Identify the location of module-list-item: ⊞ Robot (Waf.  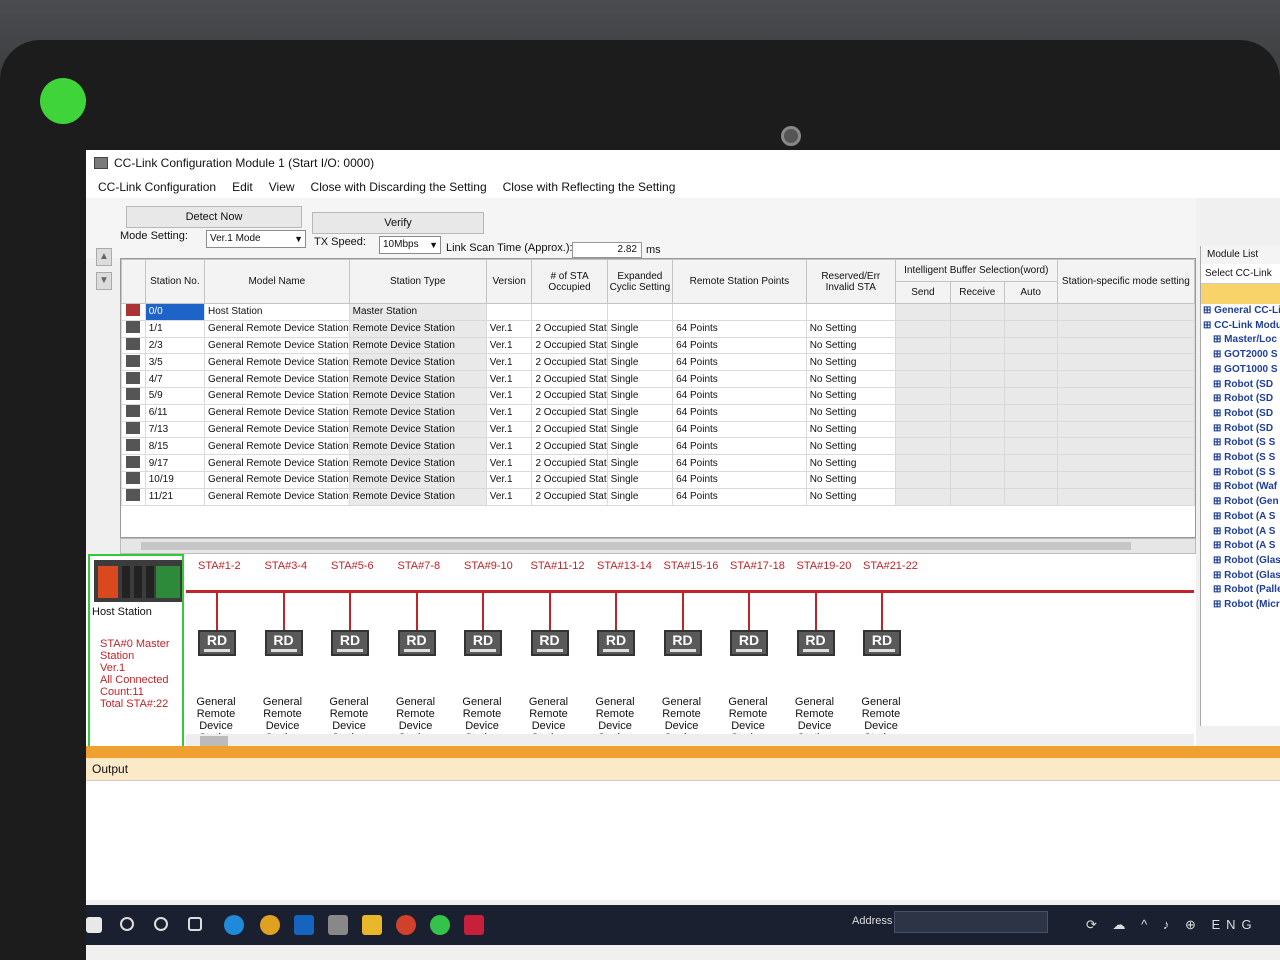
(1240, 487).